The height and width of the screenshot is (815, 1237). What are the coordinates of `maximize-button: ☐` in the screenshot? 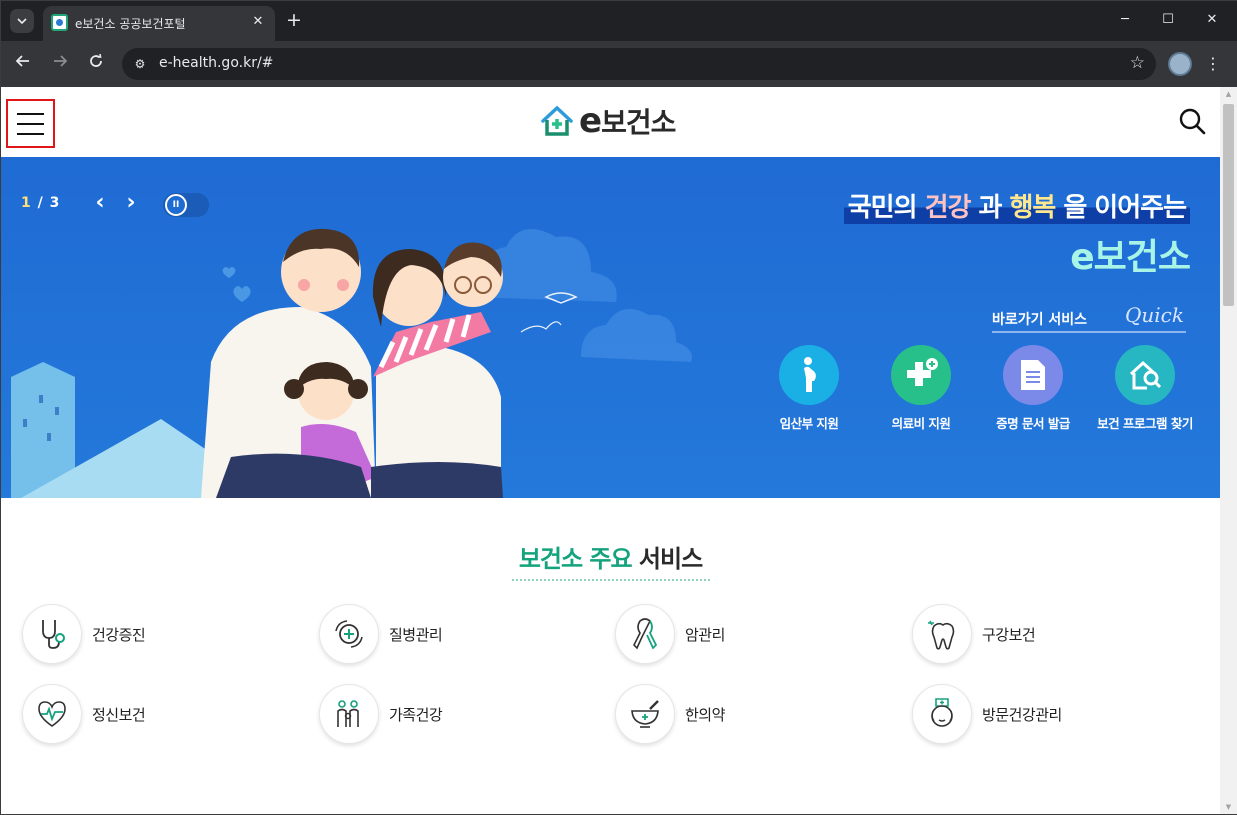 It's located at (1168, 20).